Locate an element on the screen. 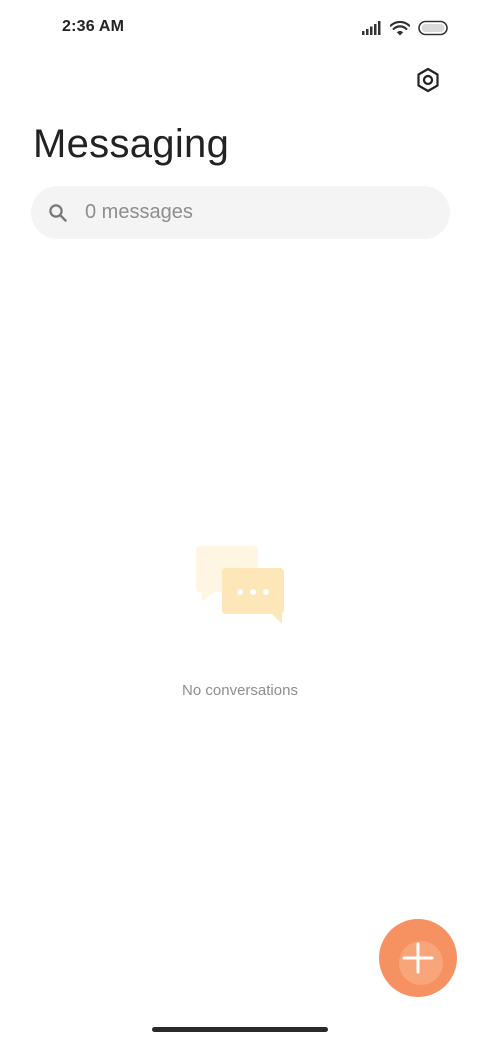 The image size is (480, 1040). empty-state-text: No conversations is located at coordinates (240, 690).